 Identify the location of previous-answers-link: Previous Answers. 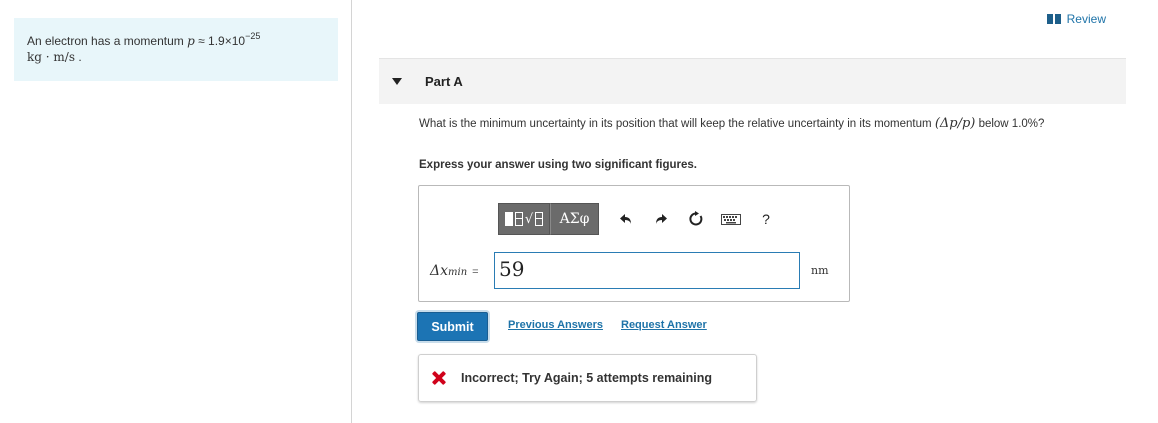
(555, 325).